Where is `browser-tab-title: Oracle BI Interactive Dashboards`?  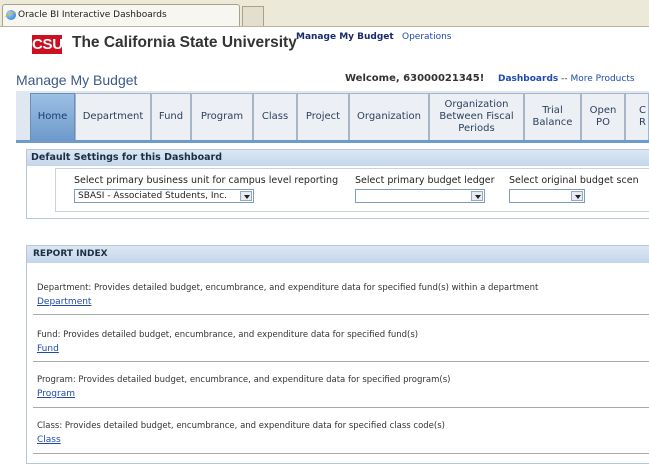
browser-tab-title: Oracle BI Interactive Dashboards is located at coordinates (92, 15).